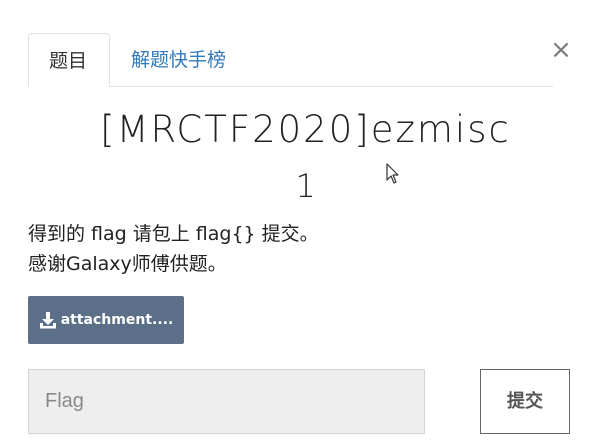  What do you see at coordinates (226, 401) in the screenshot?
I see `flag-input` at bounding box center [226, 401].